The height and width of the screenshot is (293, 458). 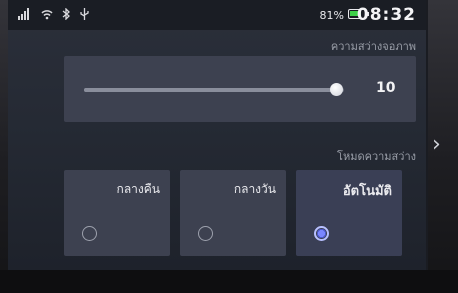 What do you see at coordinates (336, 89) in the screenshot?
I see `brightness-slider-thumb` at bounding box center [336, 89].